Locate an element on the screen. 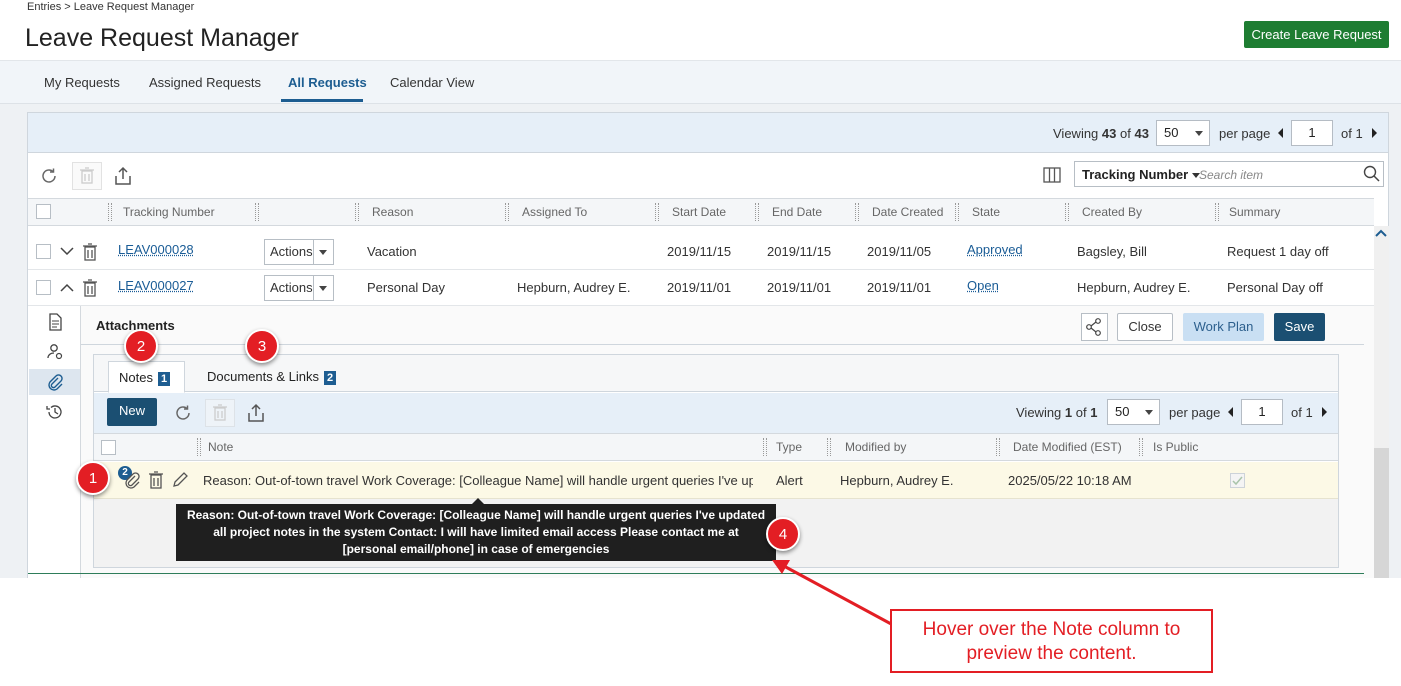  col-assigned-to: Assigned To is located at coordinates (554, 212).